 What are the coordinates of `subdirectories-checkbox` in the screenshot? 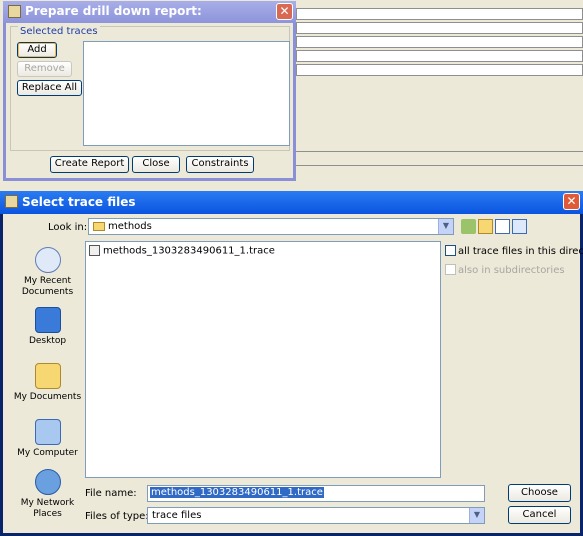 It's located at (450, 269).